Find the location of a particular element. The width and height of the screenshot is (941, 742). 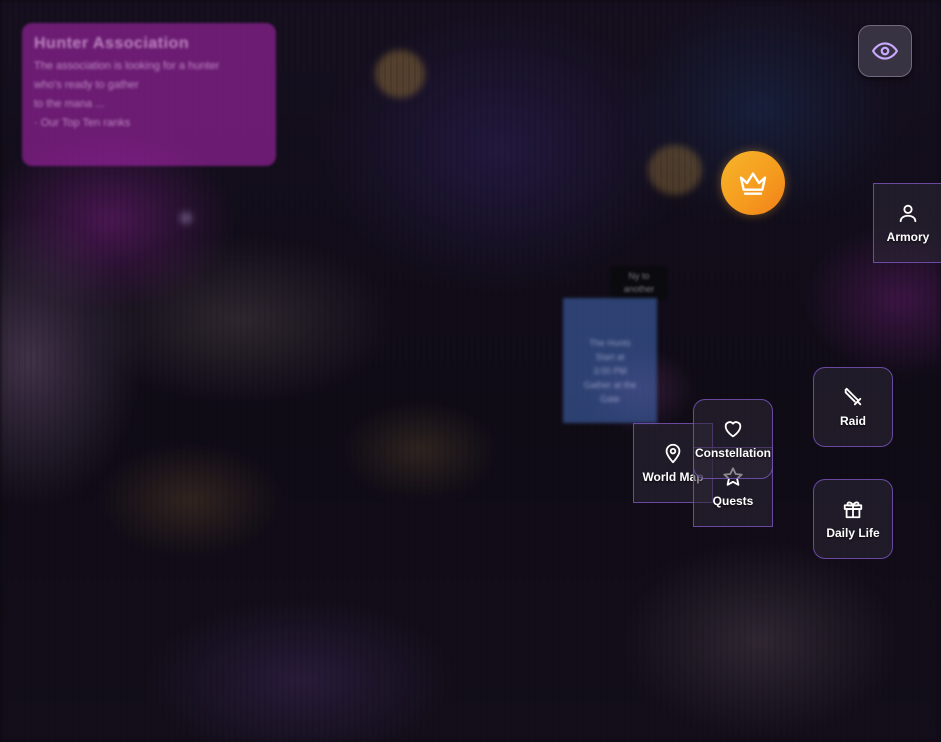

notice-line: Start at is located at coordinates (610, 357).